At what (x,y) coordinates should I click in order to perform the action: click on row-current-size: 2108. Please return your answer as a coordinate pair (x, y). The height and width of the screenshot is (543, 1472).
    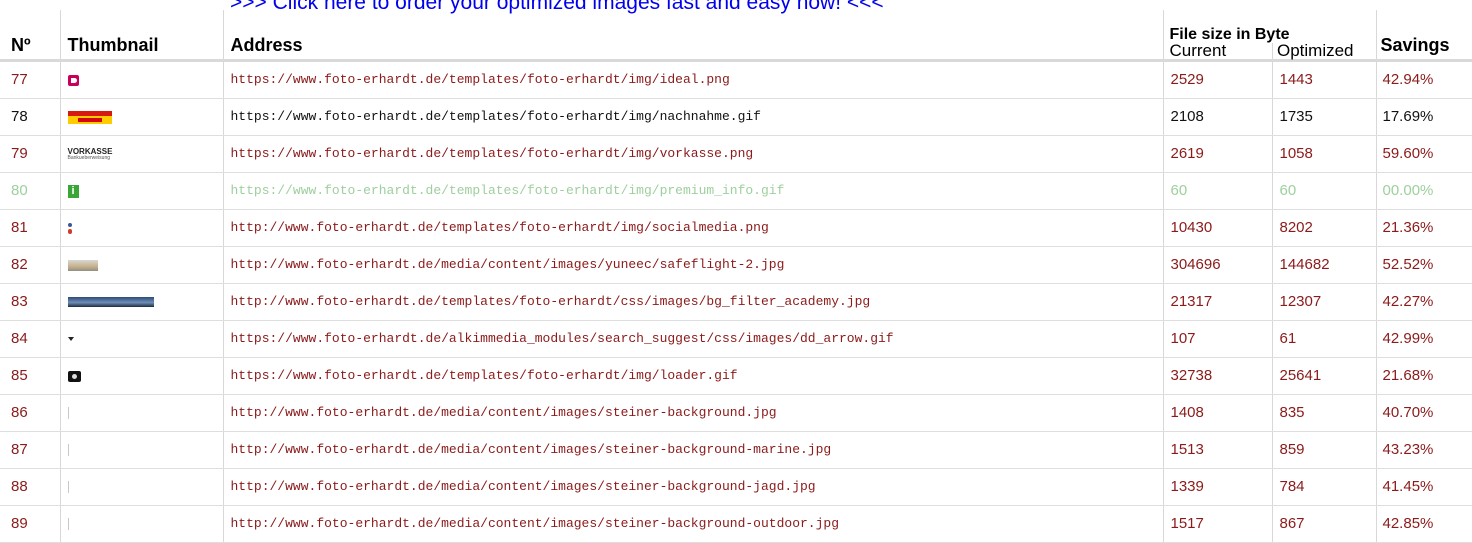
    Looking at the image, I should click on (1217, 117).